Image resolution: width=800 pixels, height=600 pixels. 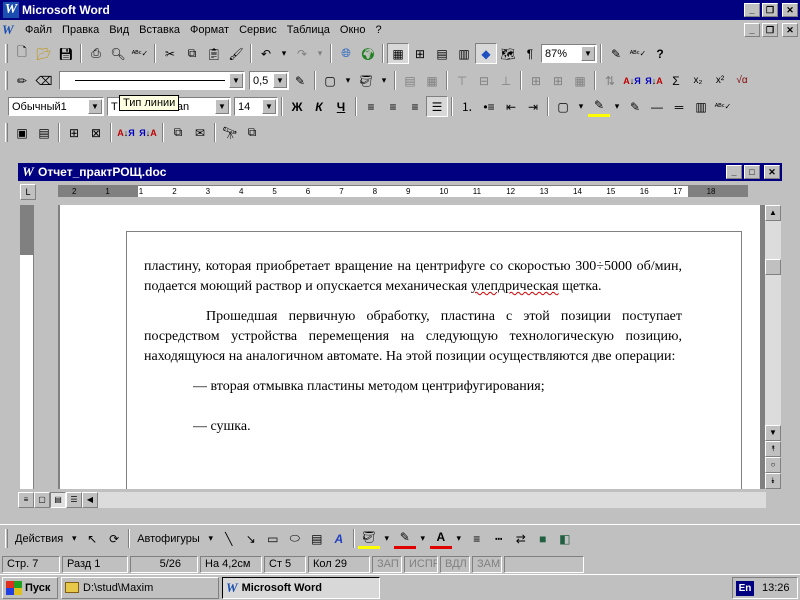 I want to click on web-toolbar-icon: 🌍︎, so click(x=368, y=53).